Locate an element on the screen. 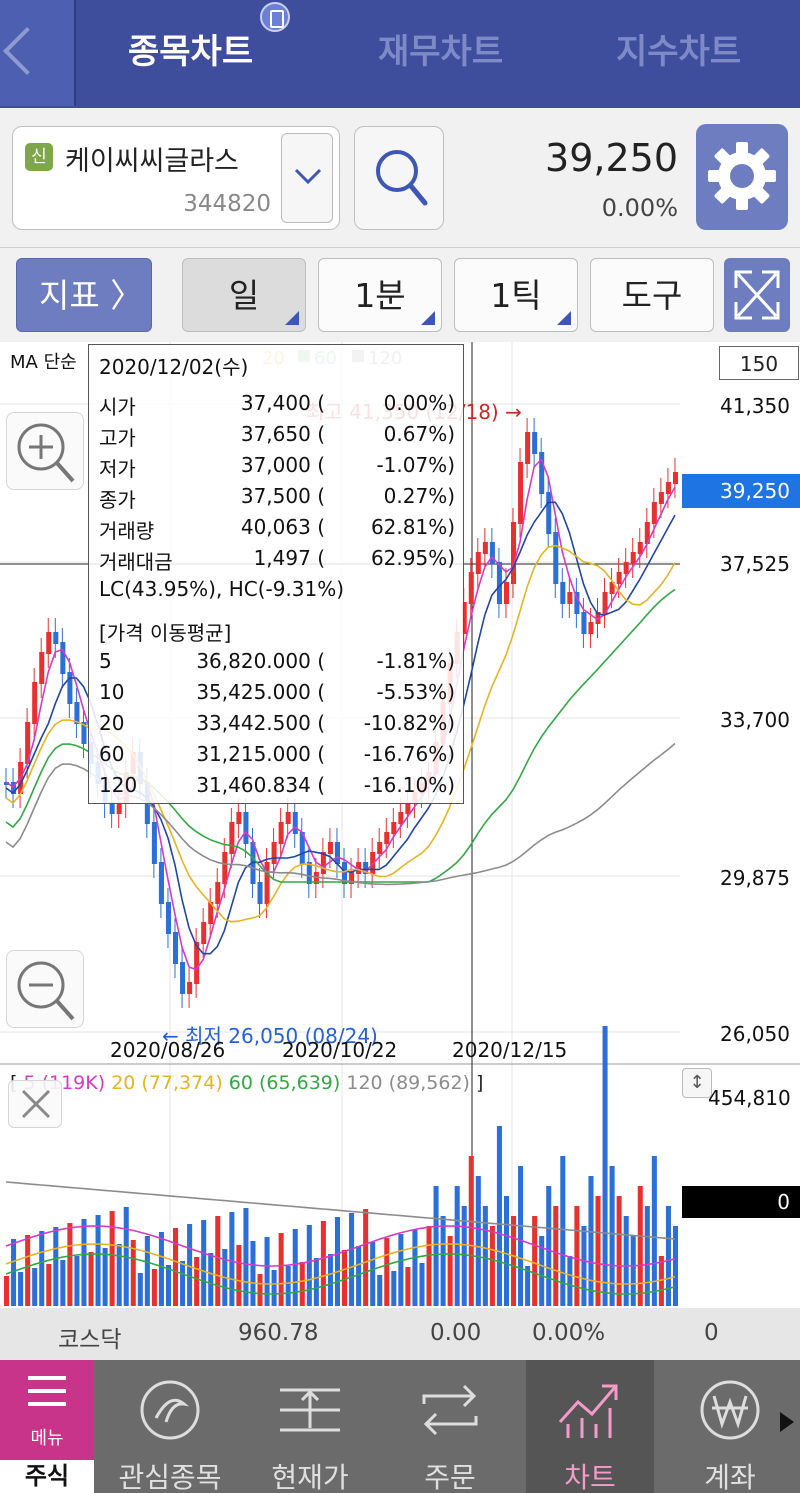  nav-chart: 차트 is located at coordinates (590, 1426).